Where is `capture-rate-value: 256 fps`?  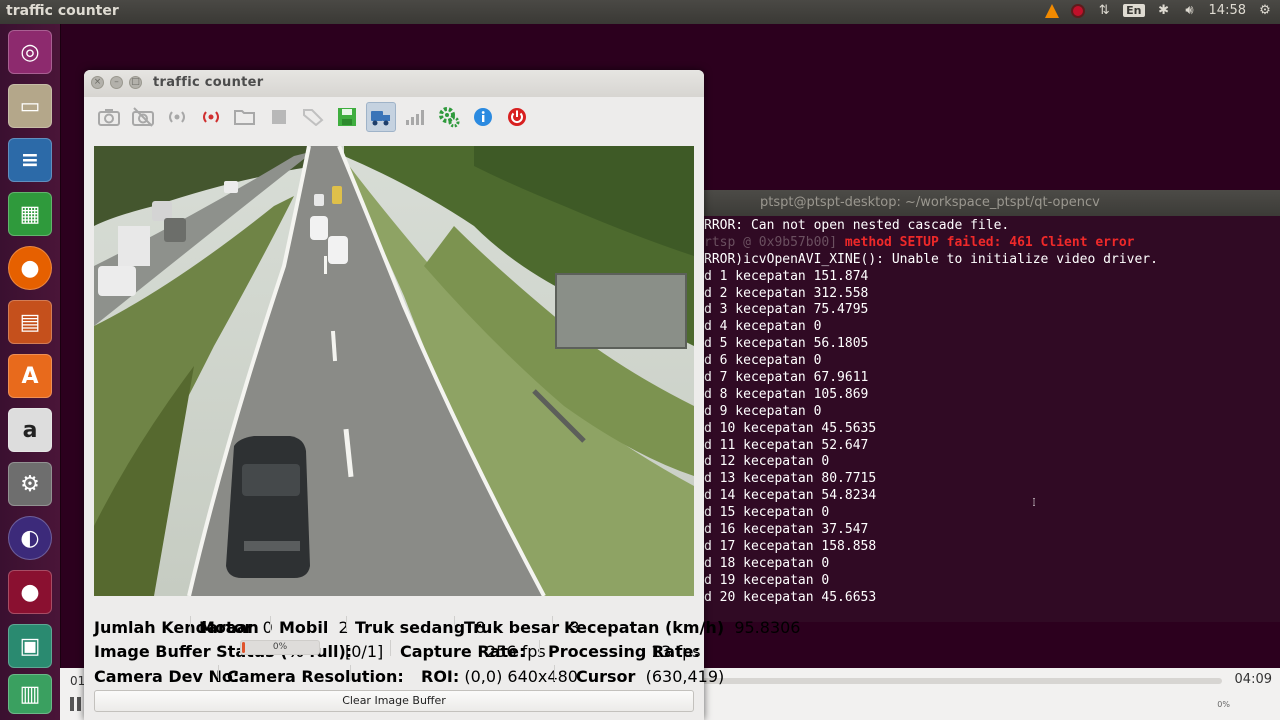 capture-rate-value: 256 fps is located at coordinates (516, 651).